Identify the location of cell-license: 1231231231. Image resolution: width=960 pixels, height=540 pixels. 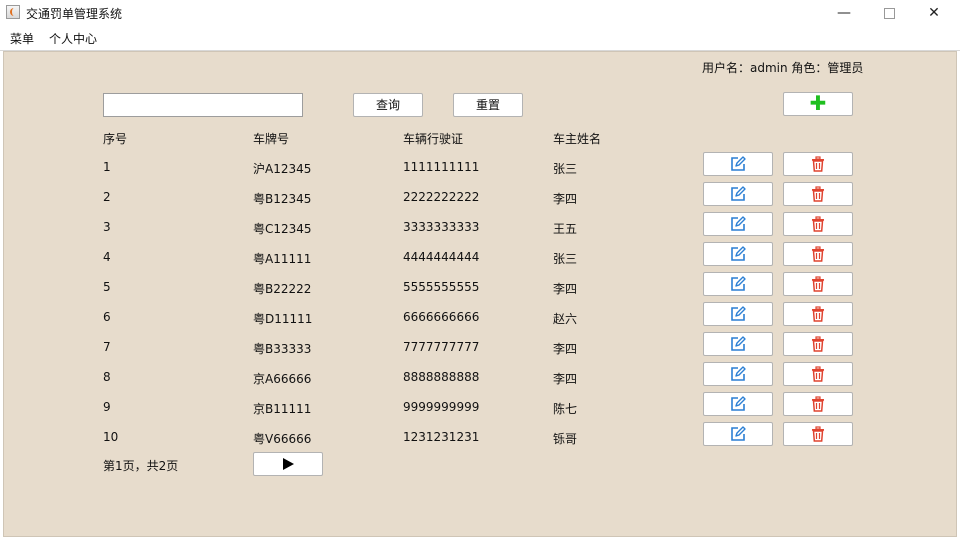
(441, 437).